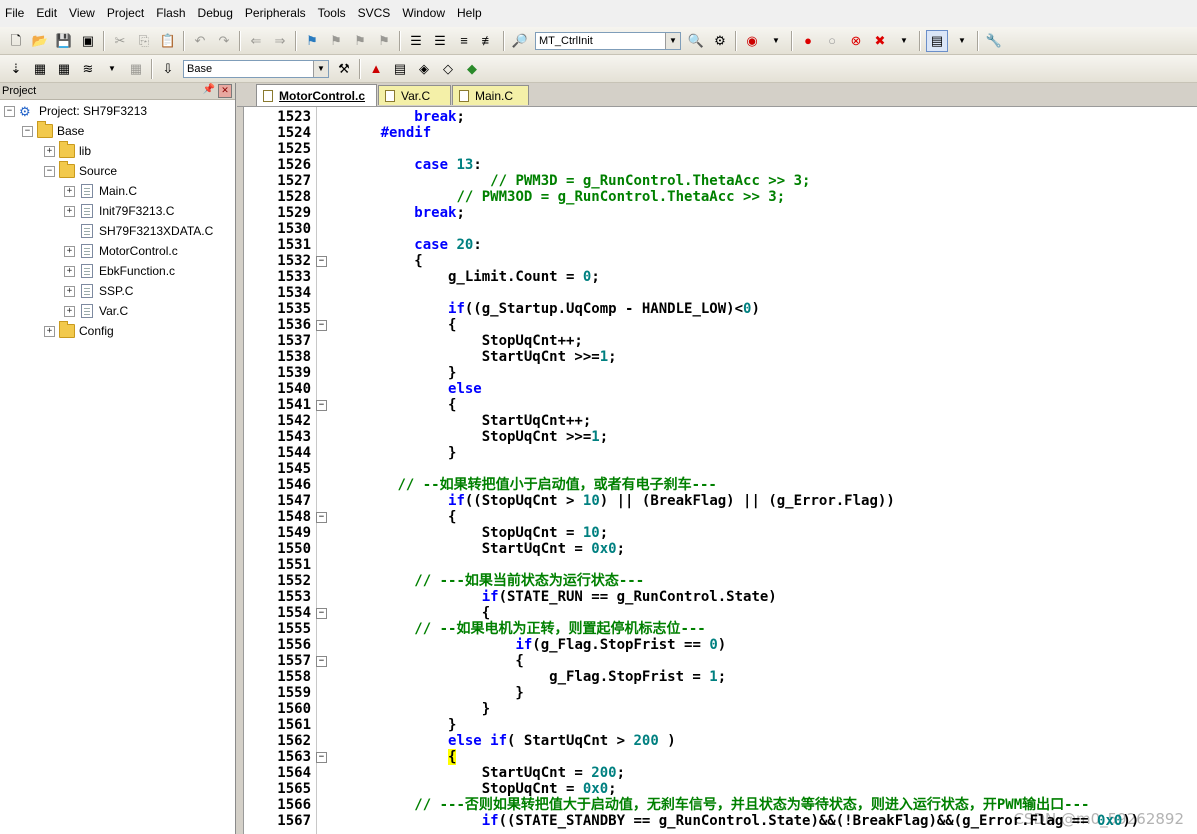 This screenshot has width=1197, height=834. I want to click on code-line: 1556 if(g_Flag.StopFrist == 0), so click(720, 645).